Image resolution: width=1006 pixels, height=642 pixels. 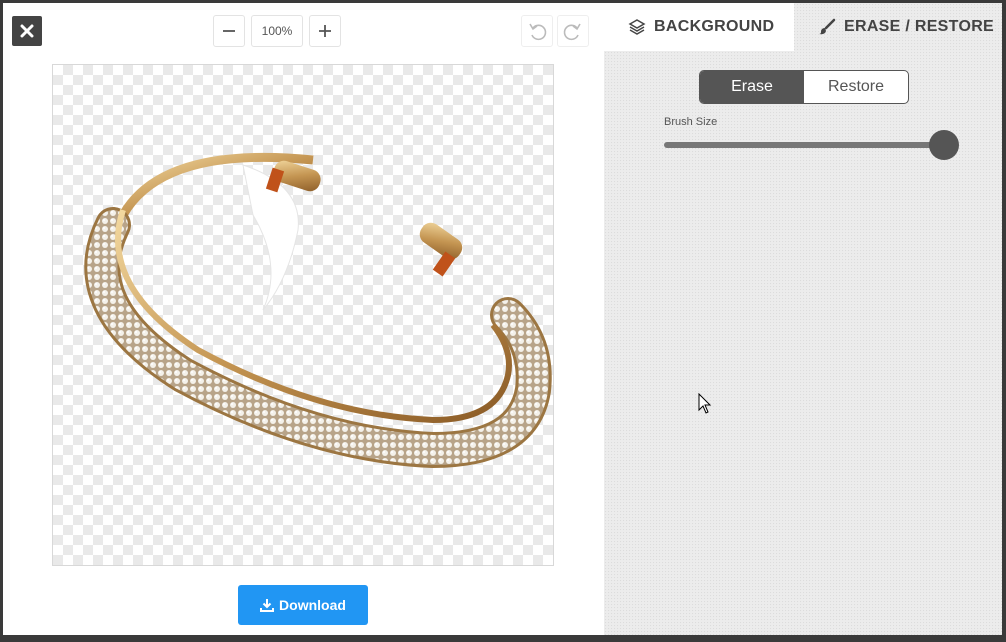 I want to click on plus-icon, so click(x=325, y=31).